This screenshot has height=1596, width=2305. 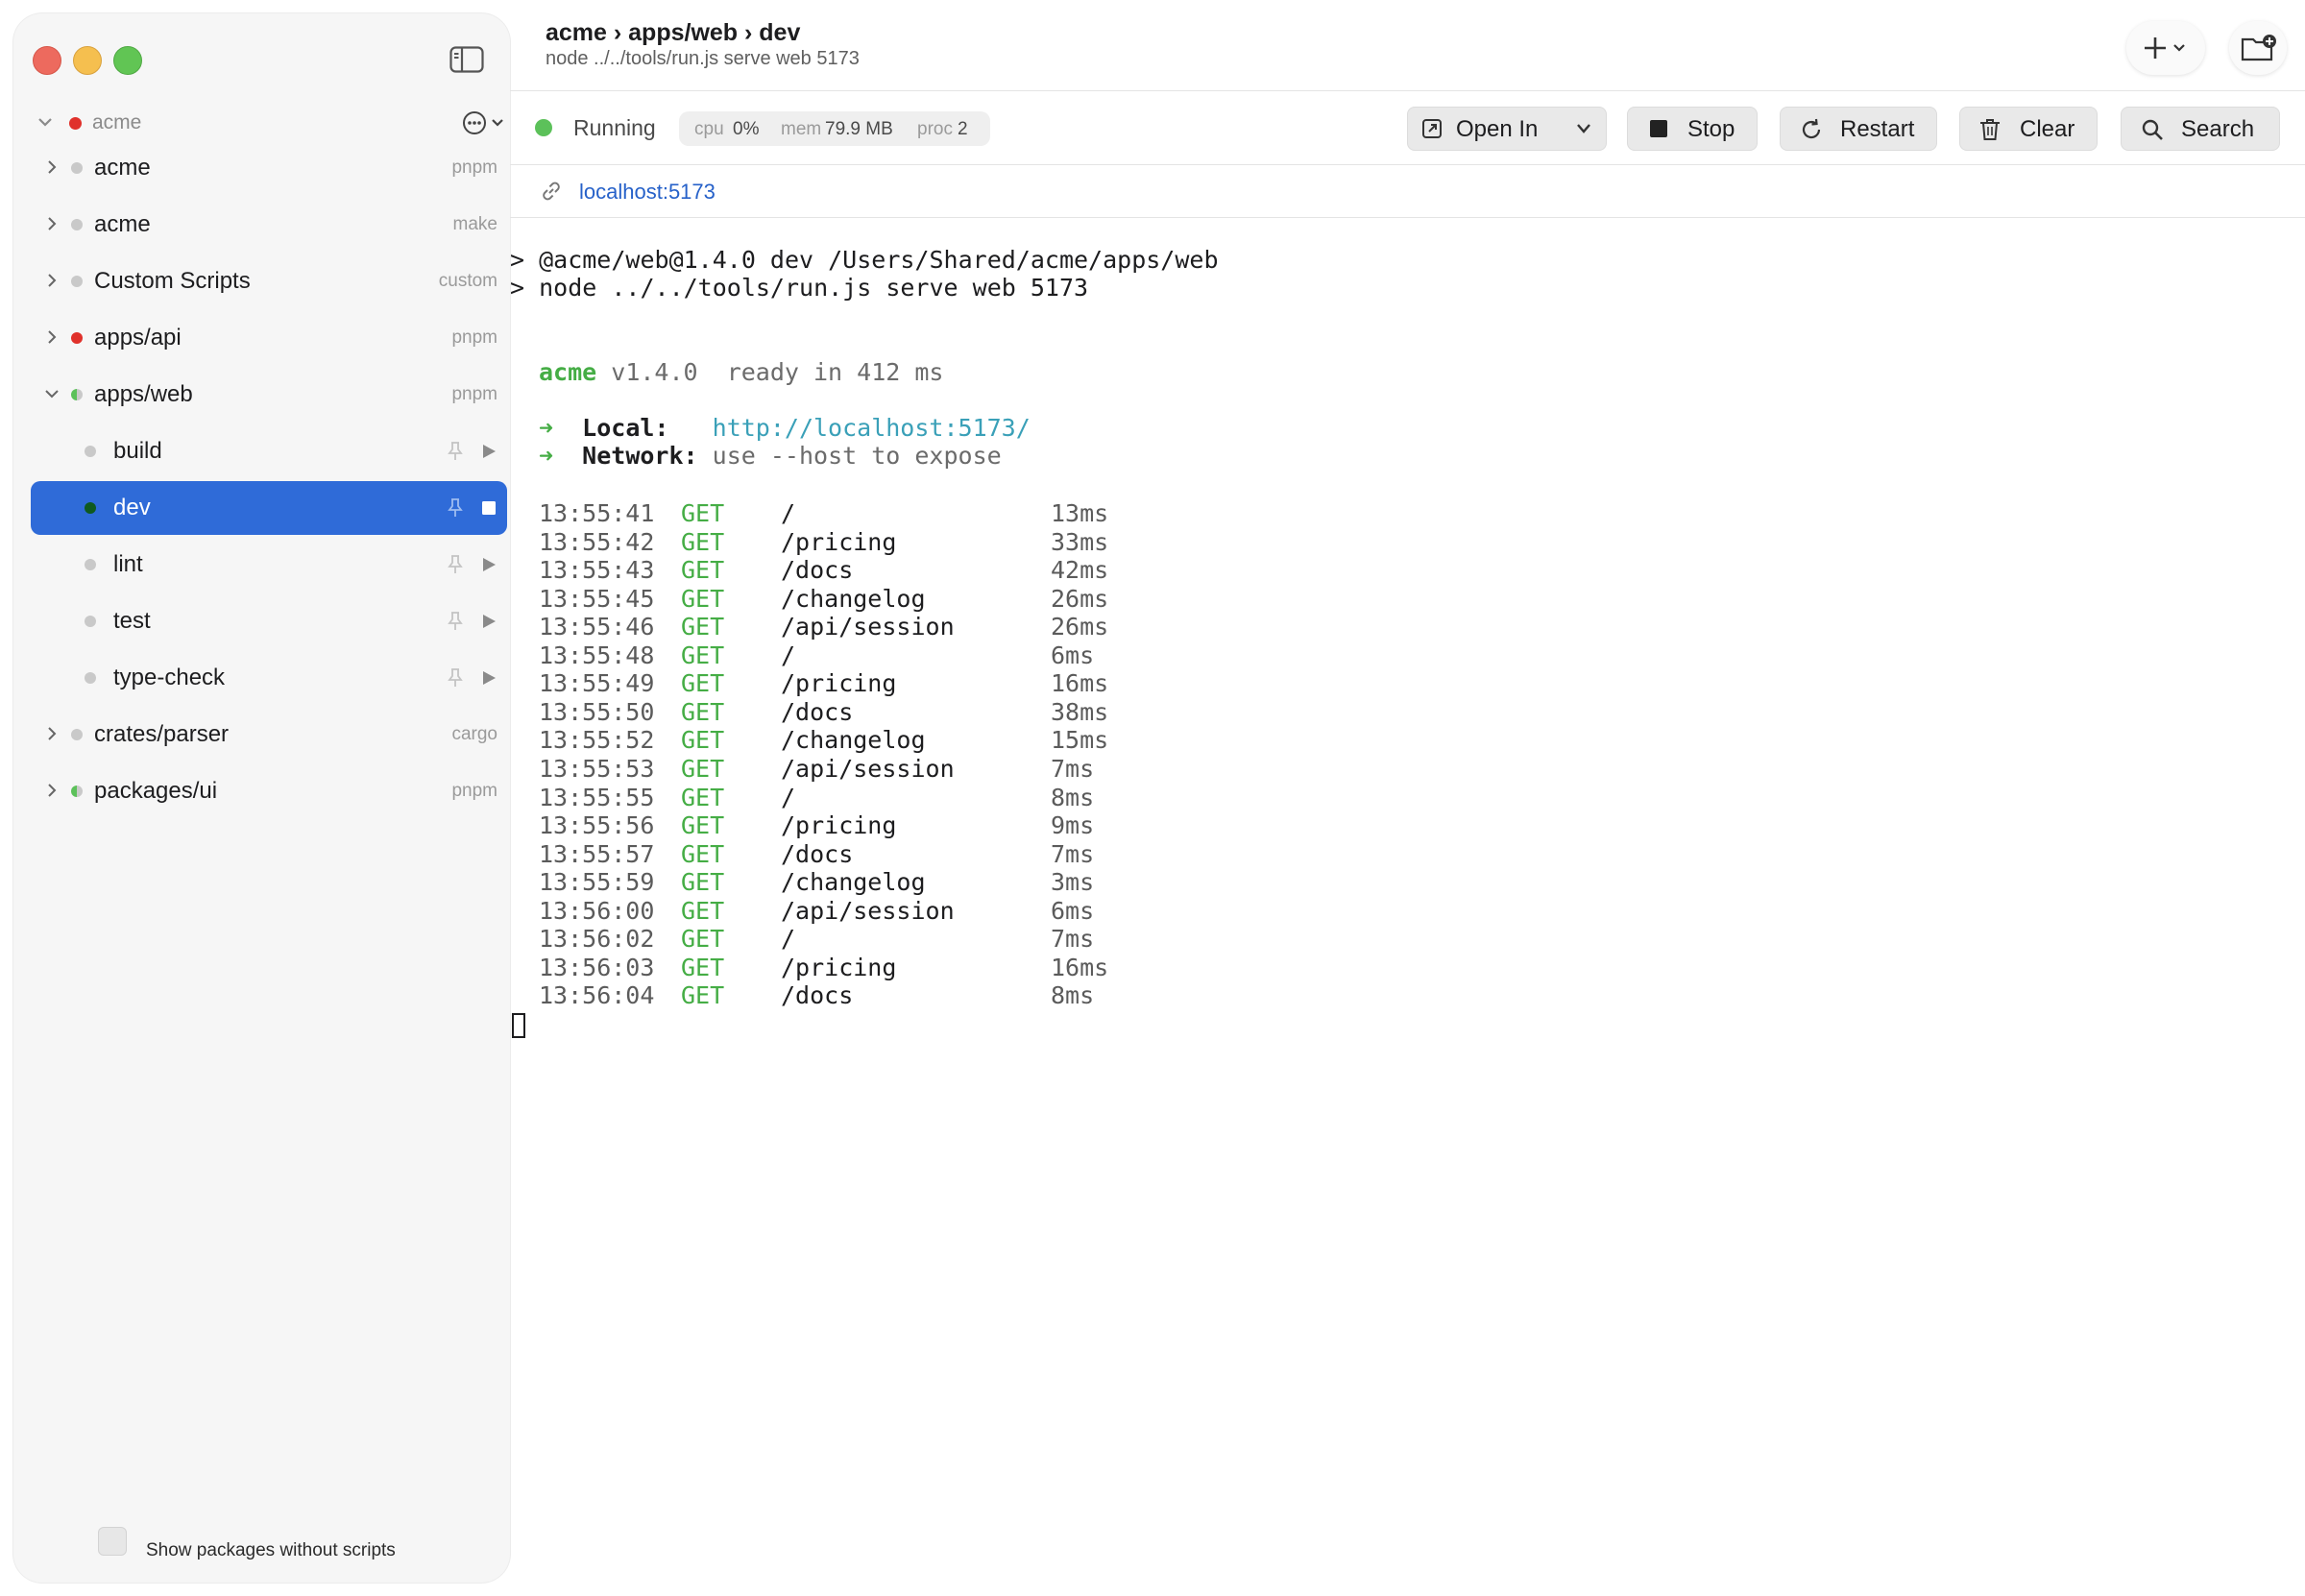 I want to click on script-label: test, so click(x=132, y=621).